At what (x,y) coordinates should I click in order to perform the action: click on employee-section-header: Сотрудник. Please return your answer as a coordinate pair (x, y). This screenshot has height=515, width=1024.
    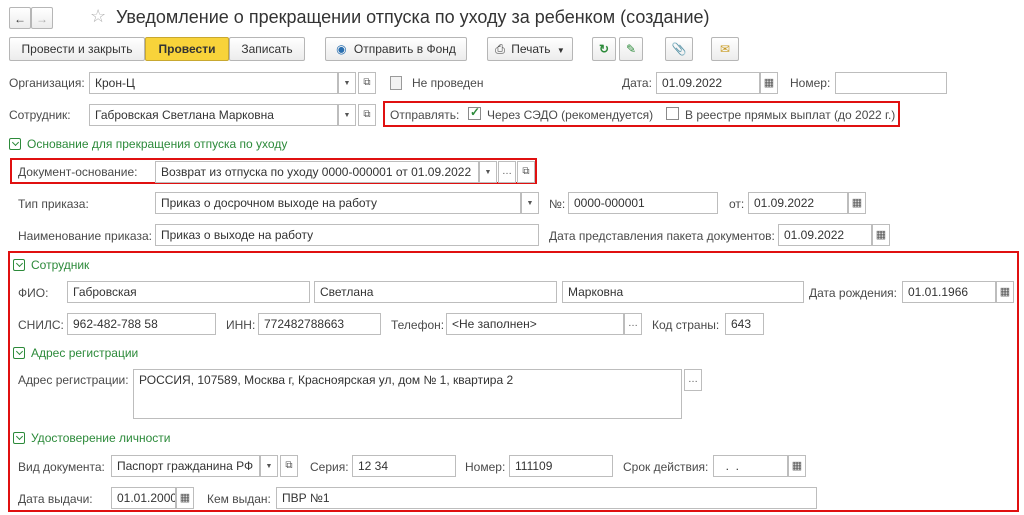
    Looking at the image, I should click on (51, 265).